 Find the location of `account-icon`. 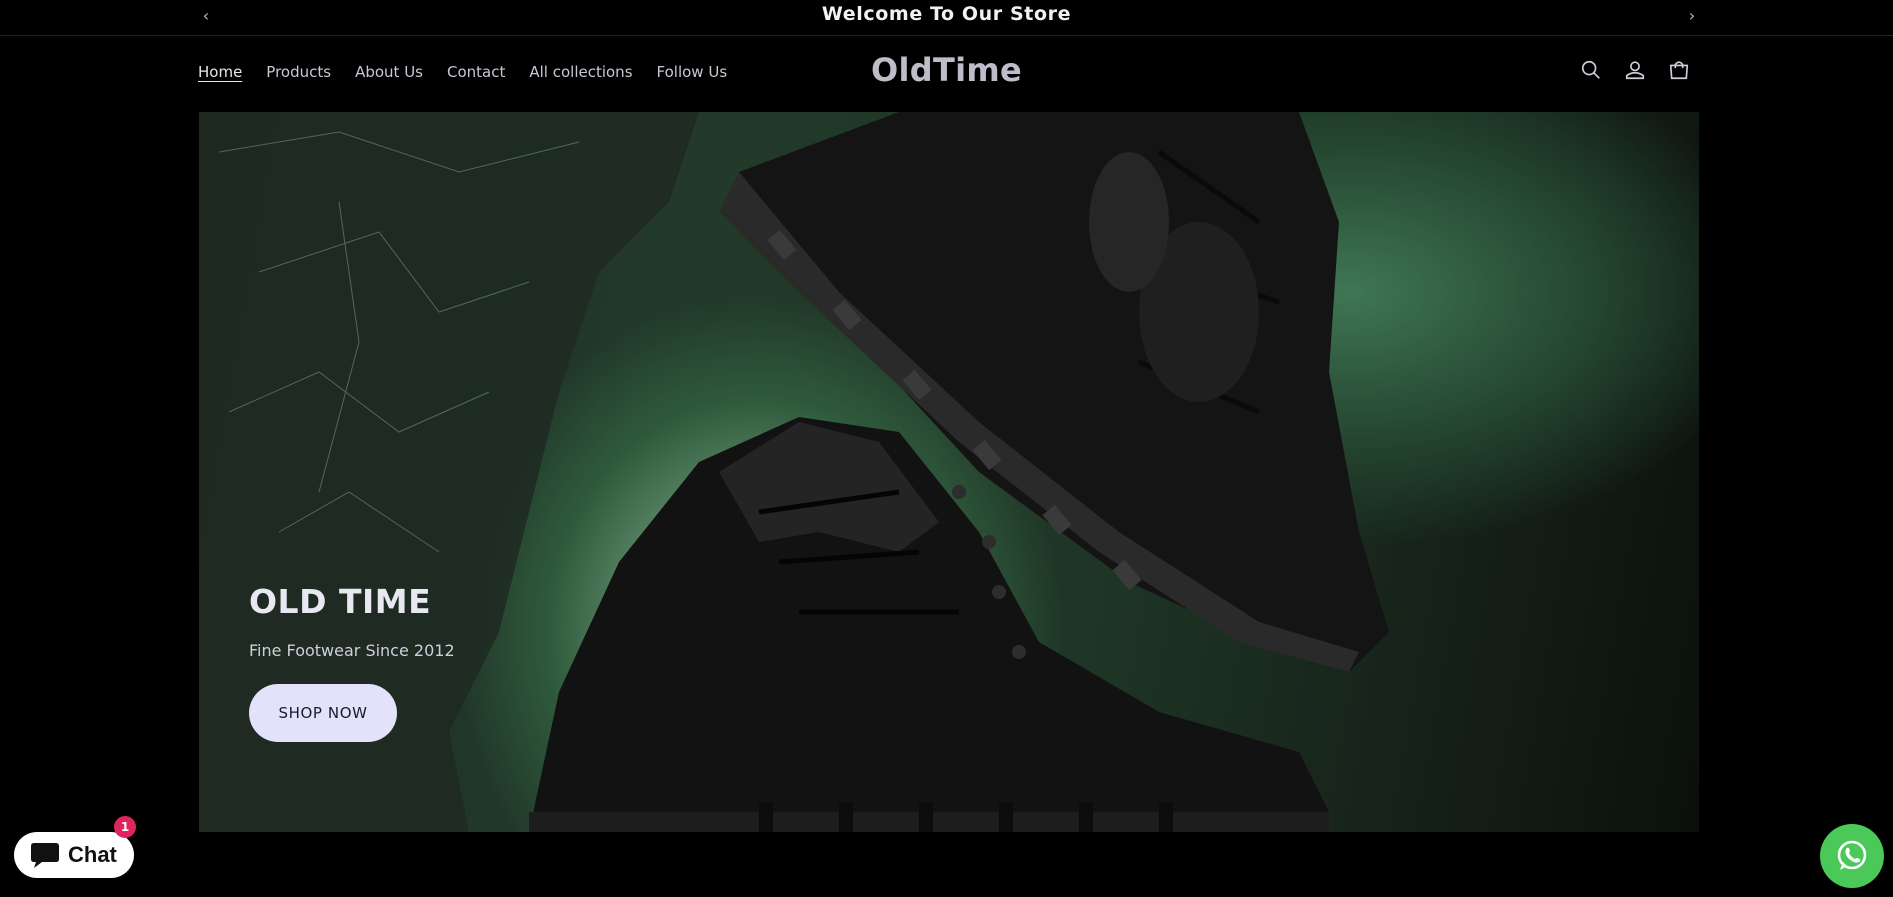

account-icon is located at coordinates (1635, 70).